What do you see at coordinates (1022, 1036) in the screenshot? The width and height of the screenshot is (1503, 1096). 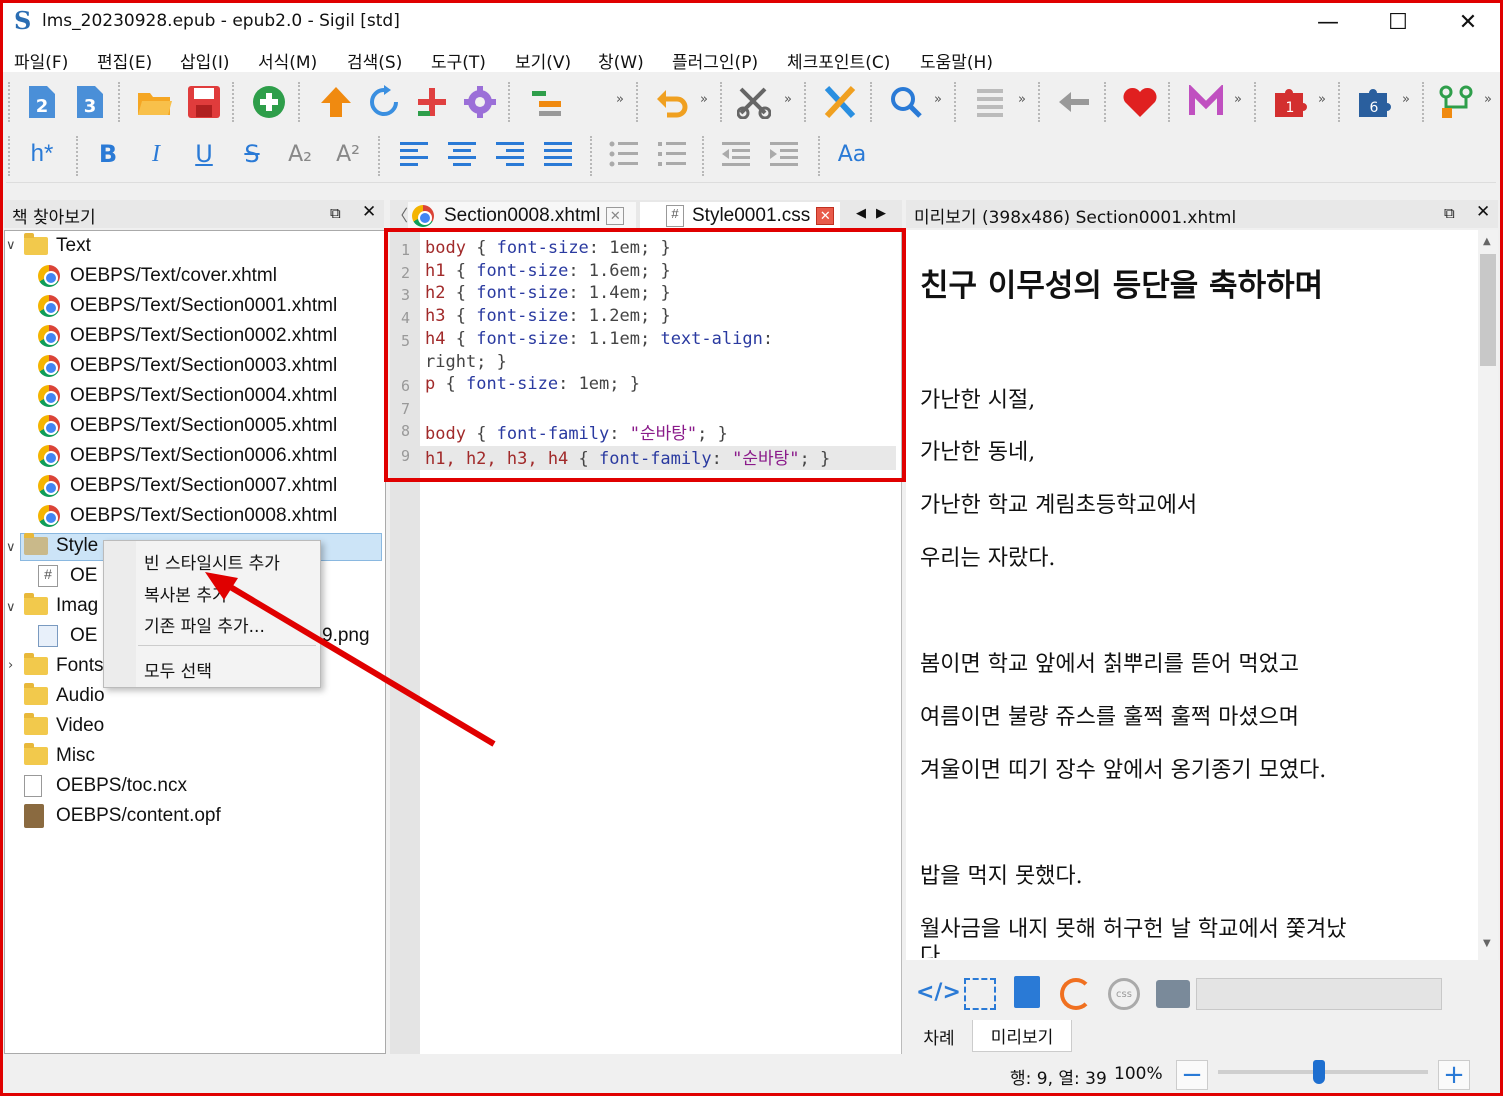 I see `tab-preview: 미리보기` at bounding box center [1022, 1036].